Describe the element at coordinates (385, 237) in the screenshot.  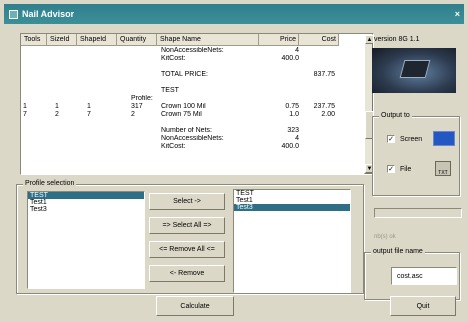
I see `faded-status-text: nb(s) ok` at that location.